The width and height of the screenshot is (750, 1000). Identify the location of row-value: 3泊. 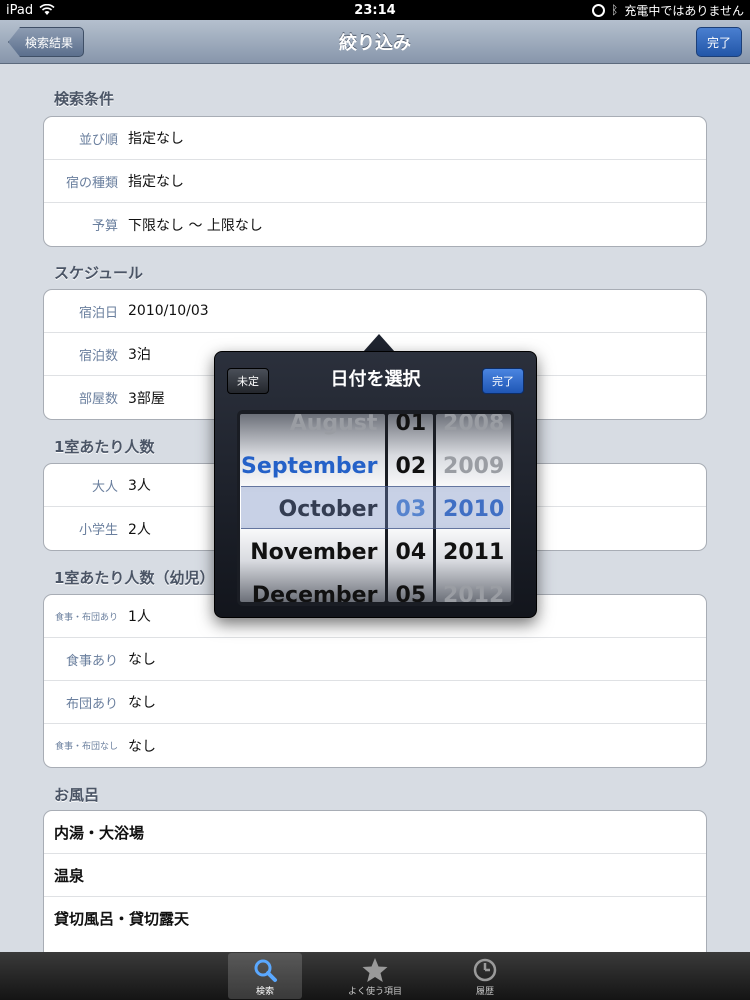
(139, 355).